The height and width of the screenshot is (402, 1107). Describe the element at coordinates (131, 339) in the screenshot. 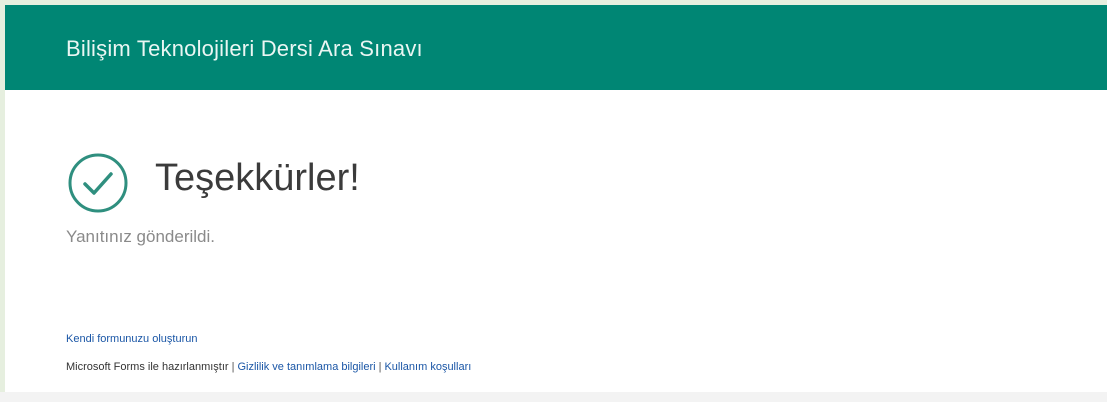

I see `create-own-form-link: Kendi formunuzu oluşturun` at that location.